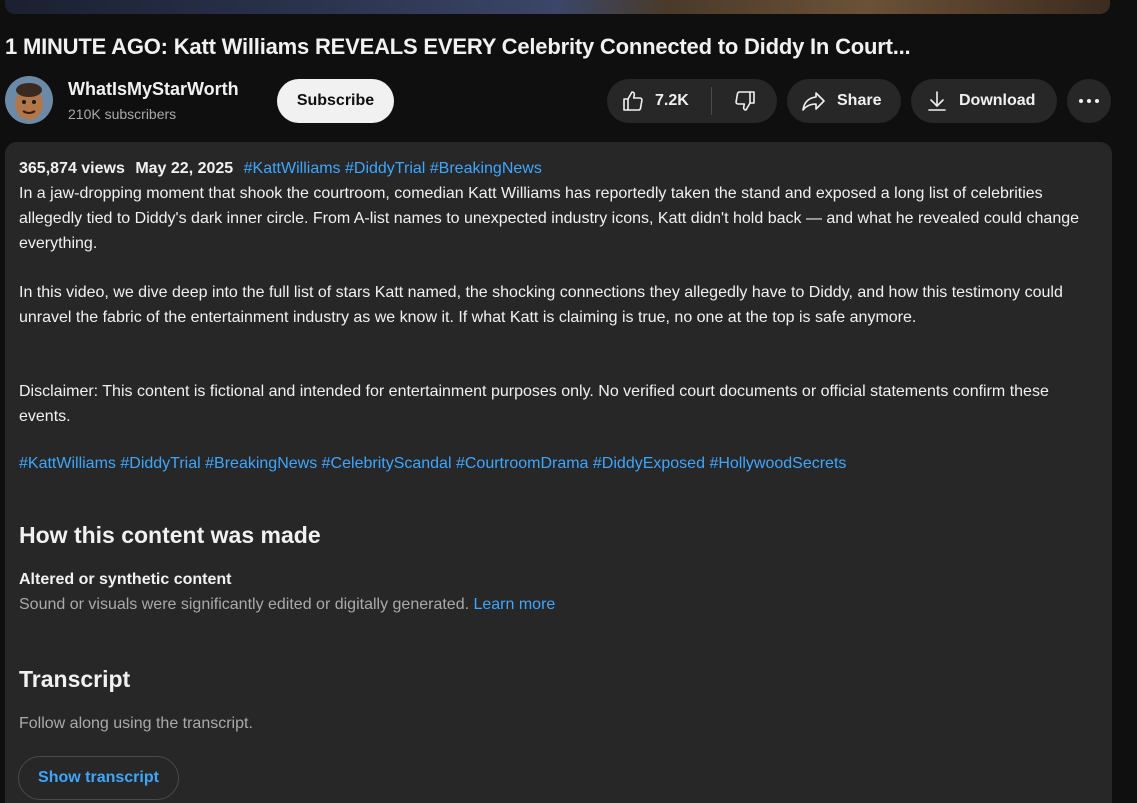 This screenshot has height=803, width=1137. What do you see at coordinates (72, 168) in the screenshot?
I see `view-count: 365,874 views` at bounding box center [72, 168].